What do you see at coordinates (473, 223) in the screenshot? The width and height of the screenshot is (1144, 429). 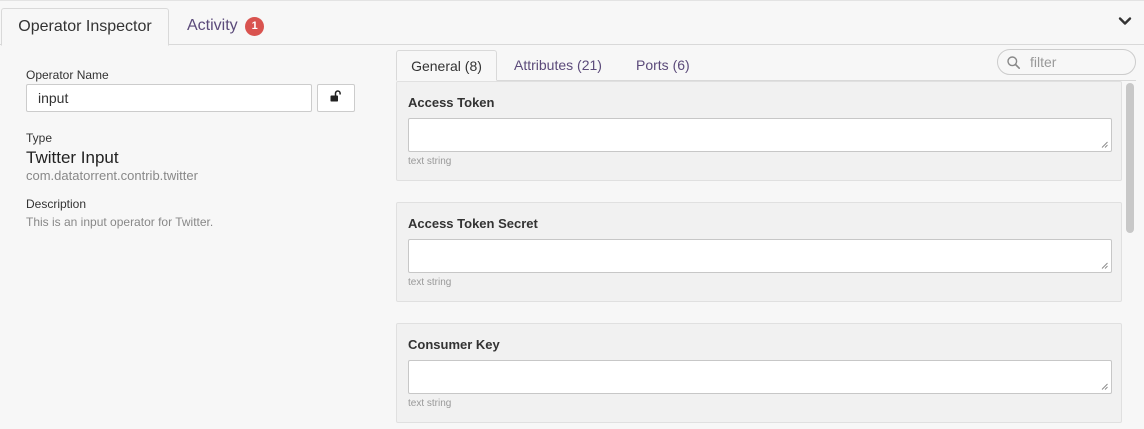 I see `property-title: Access Token Secret` at bounding box center [473, 223].